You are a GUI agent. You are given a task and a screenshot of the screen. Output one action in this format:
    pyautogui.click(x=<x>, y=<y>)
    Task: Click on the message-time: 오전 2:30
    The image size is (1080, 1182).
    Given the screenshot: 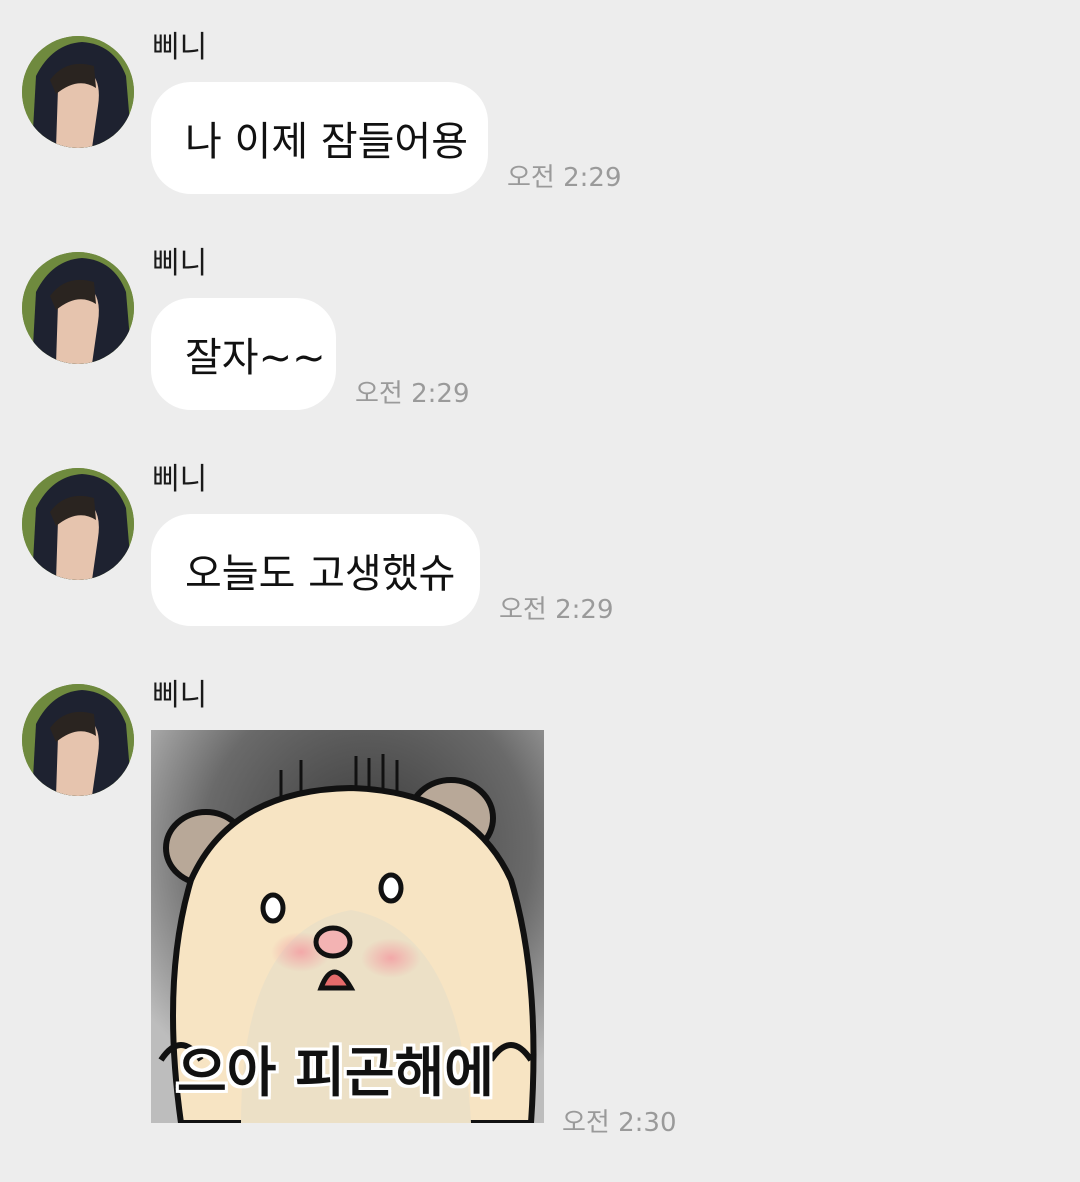 What is the action you would take?
    pyautogui.click(x=619, y=1123)
    